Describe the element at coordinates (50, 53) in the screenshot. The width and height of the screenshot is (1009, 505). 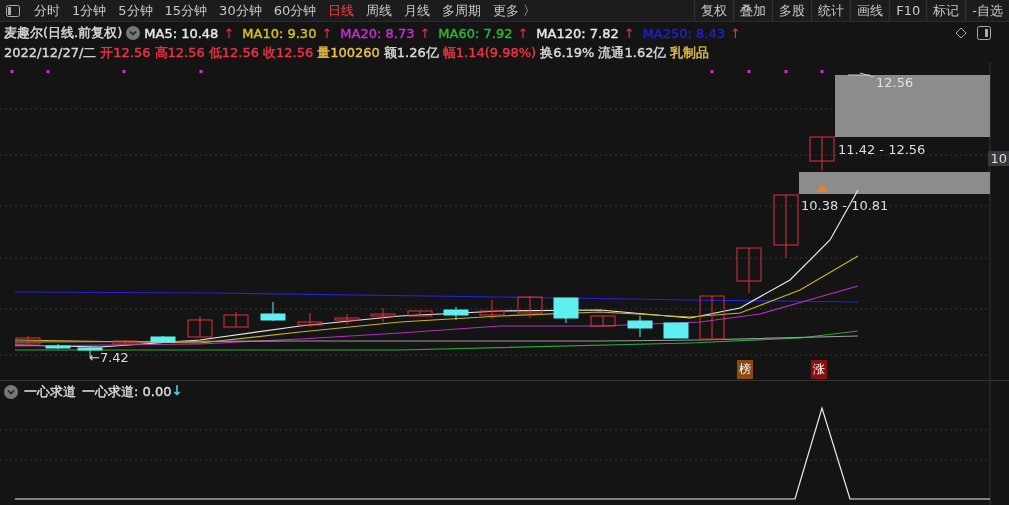
I see `quote-value: 2022/12/27/二` at that location.